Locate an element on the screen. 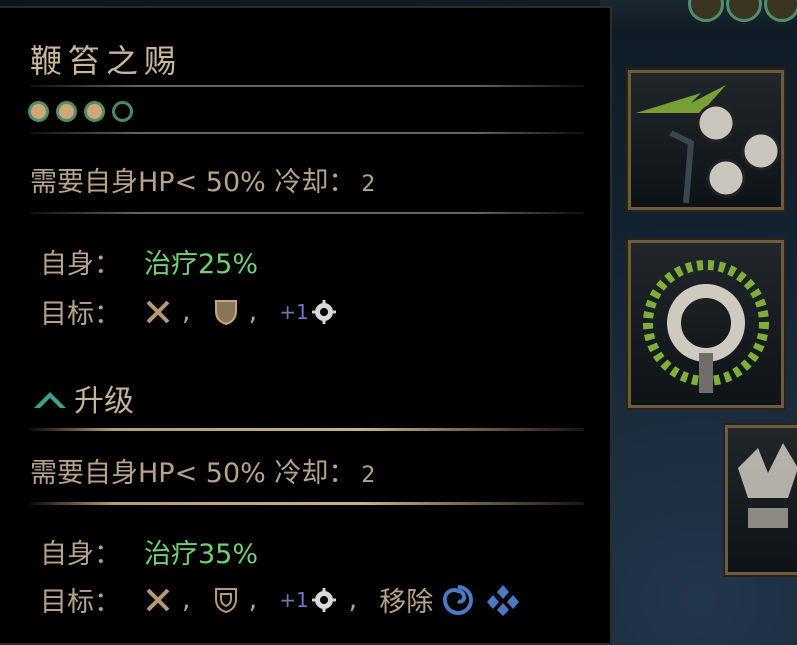 The height and width of the screenshot is (645, 797). heal-value: 治疗35% is located at coordinates (201, 554).